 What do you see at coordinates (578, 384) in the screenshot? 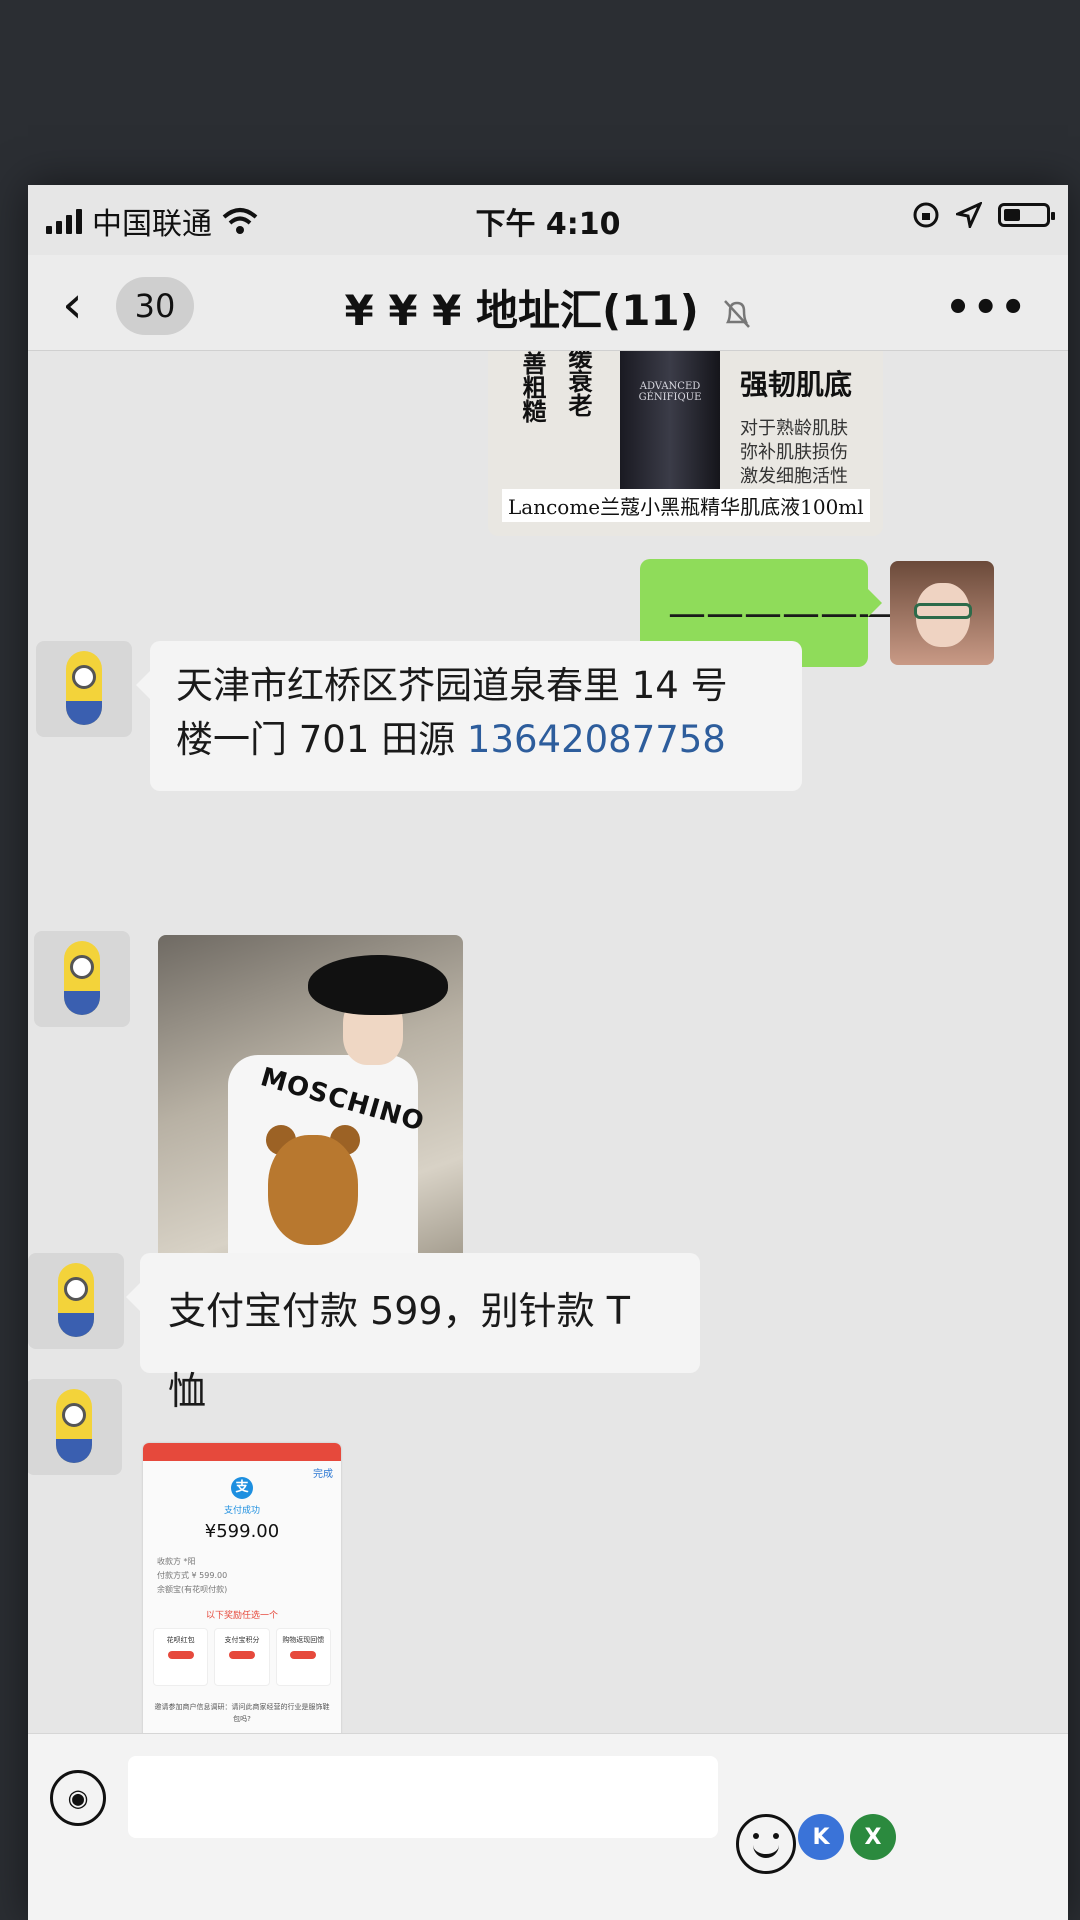
I see `product-side-text: 延缓衰老` at bounding box center [578, 384].